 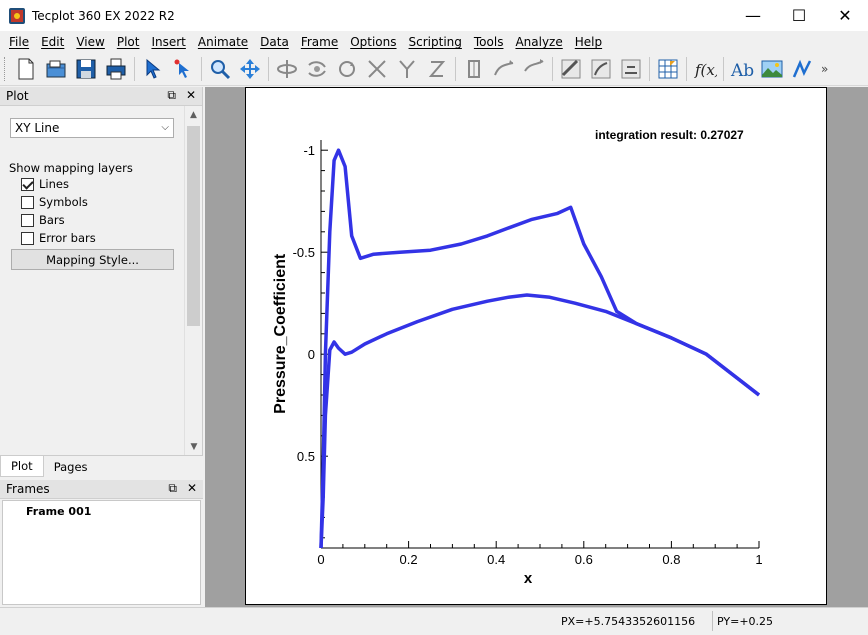 I want to click on title-bar: Tecplot 360 EX 2022 R2 — ☐ ✕, so click(x=434, y=15).